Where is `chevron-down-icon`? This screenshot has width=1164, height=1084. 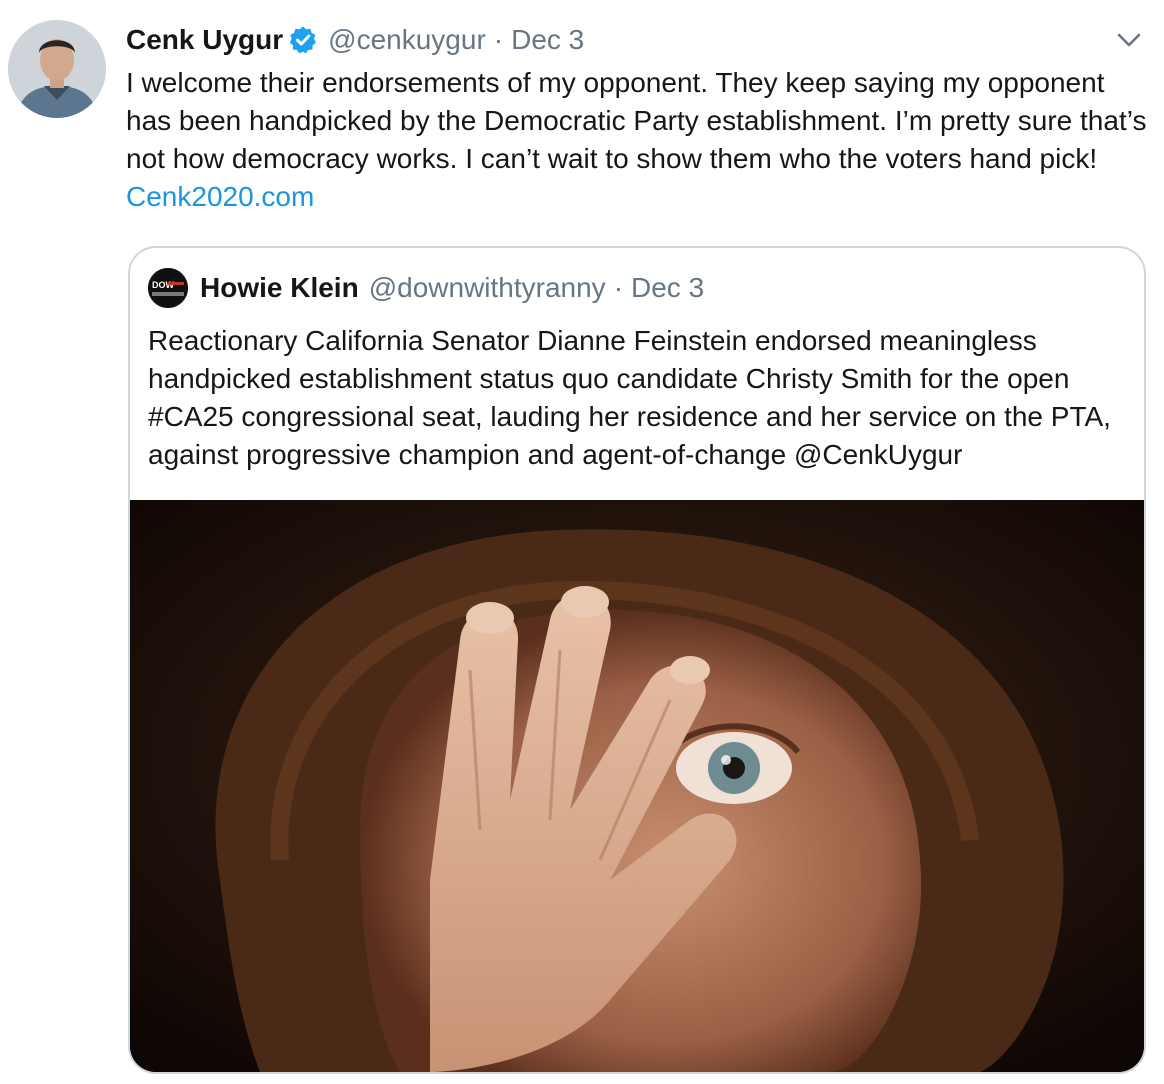
chevron-down-icon is located at coordinates (1129, 40).